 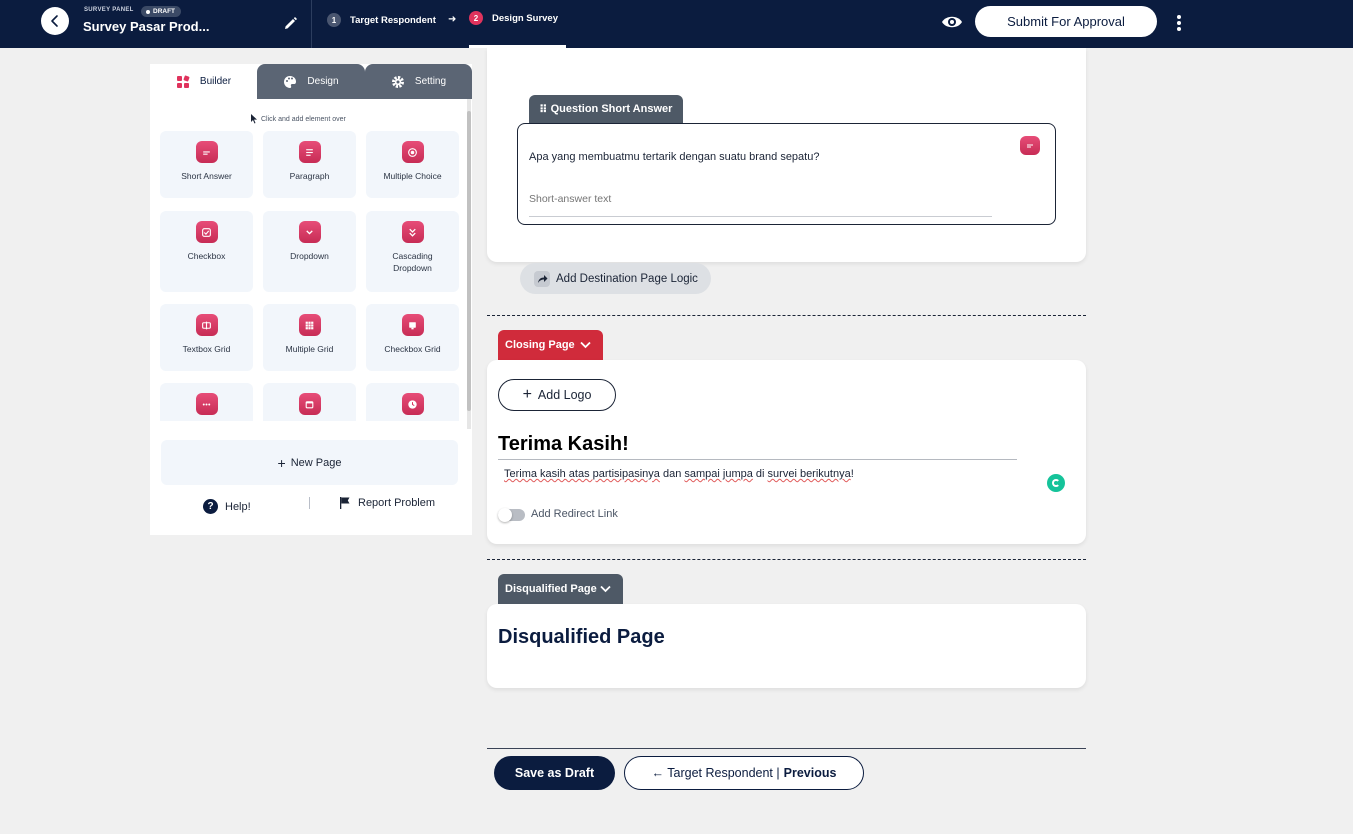 I want to click on closing-message-part: sampai jumpa, so click(x=718, y=474).